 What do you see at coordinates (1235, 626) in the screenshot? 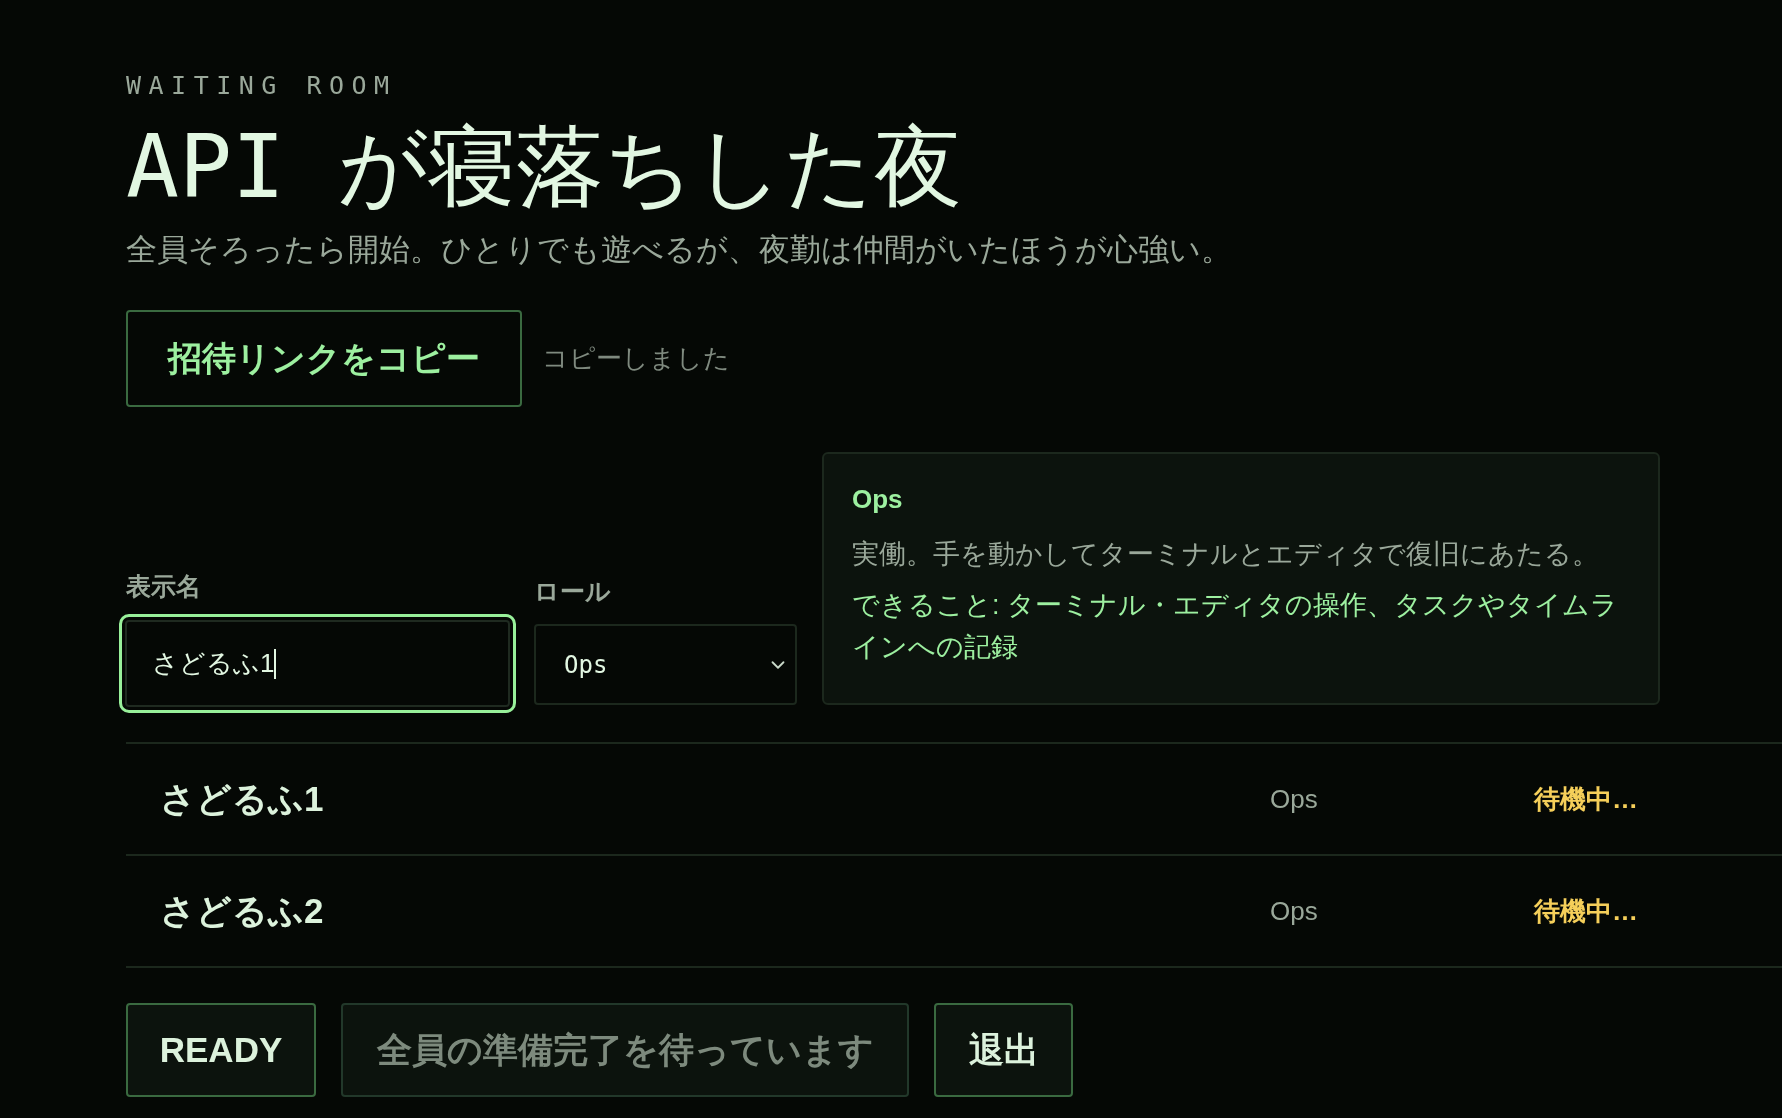
I see `role-abilities: できること: ターミナル・エディタの操作、タスクやタイムラインへの記録` at bounding box center [1235, 626].